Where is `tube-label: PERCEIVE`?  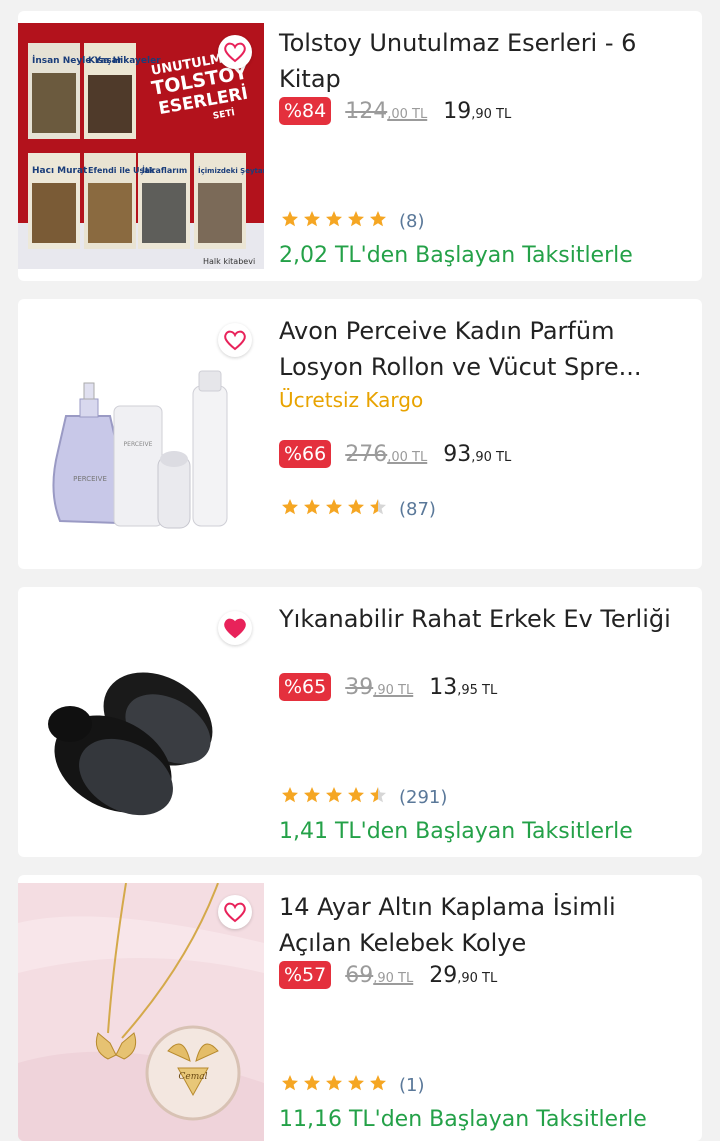
tube-label: PERCEIVE is located at coordinates (138, 444).